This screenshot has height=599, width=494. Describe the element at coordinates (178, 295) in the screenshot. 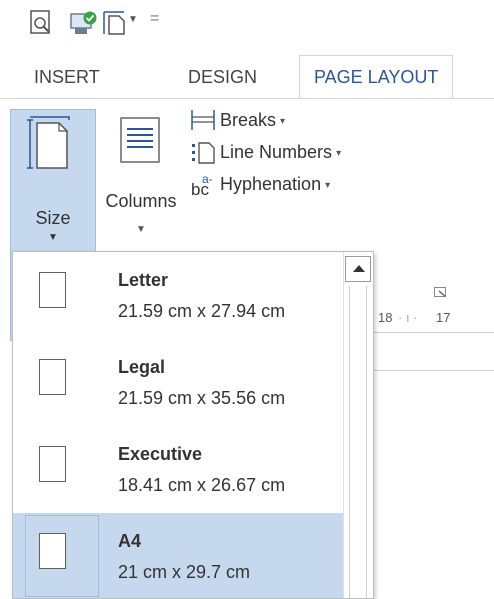

I see `size-option-letter: Letter 21.59 cm x 27.94 cm` at that location.